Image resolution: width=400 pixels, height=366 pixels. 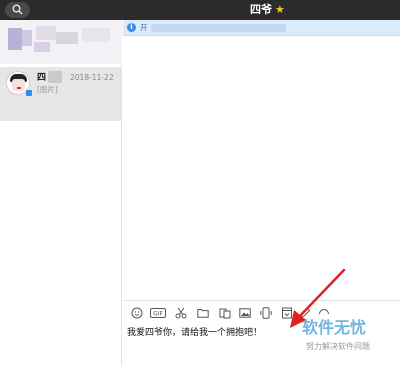 I want to click on blurred-conversation, so click(x=61, y=42).